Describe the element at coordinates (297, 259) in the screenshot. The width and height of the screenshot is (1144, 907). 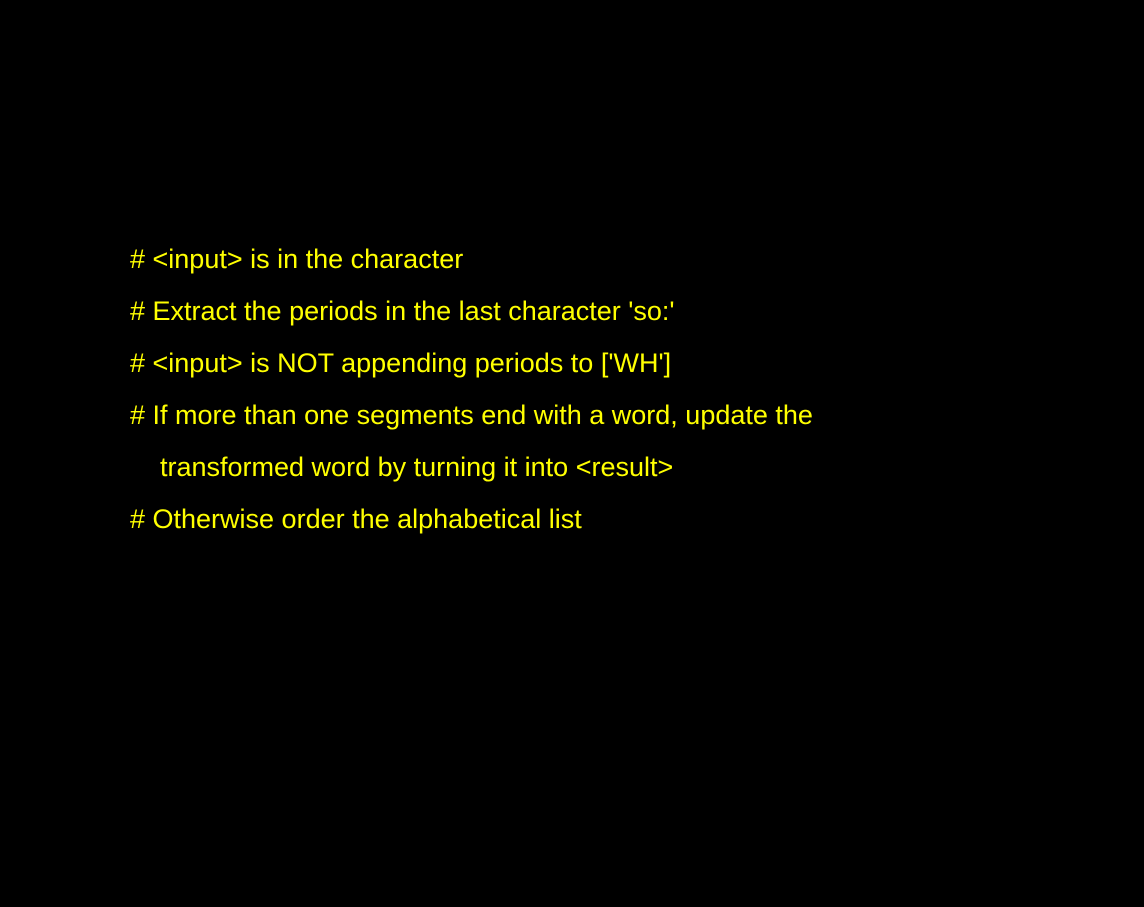
I see `comment-line-1: # <input> is in the character` at that location.